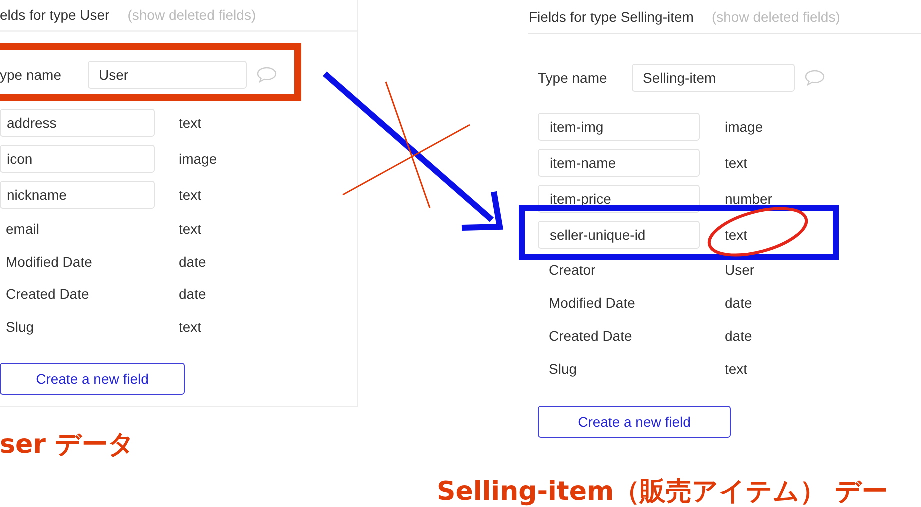 The image size is (921, 507). Describe the element at coordinates (22, 229) in the screenshot. I see `field-name: email` at that location.